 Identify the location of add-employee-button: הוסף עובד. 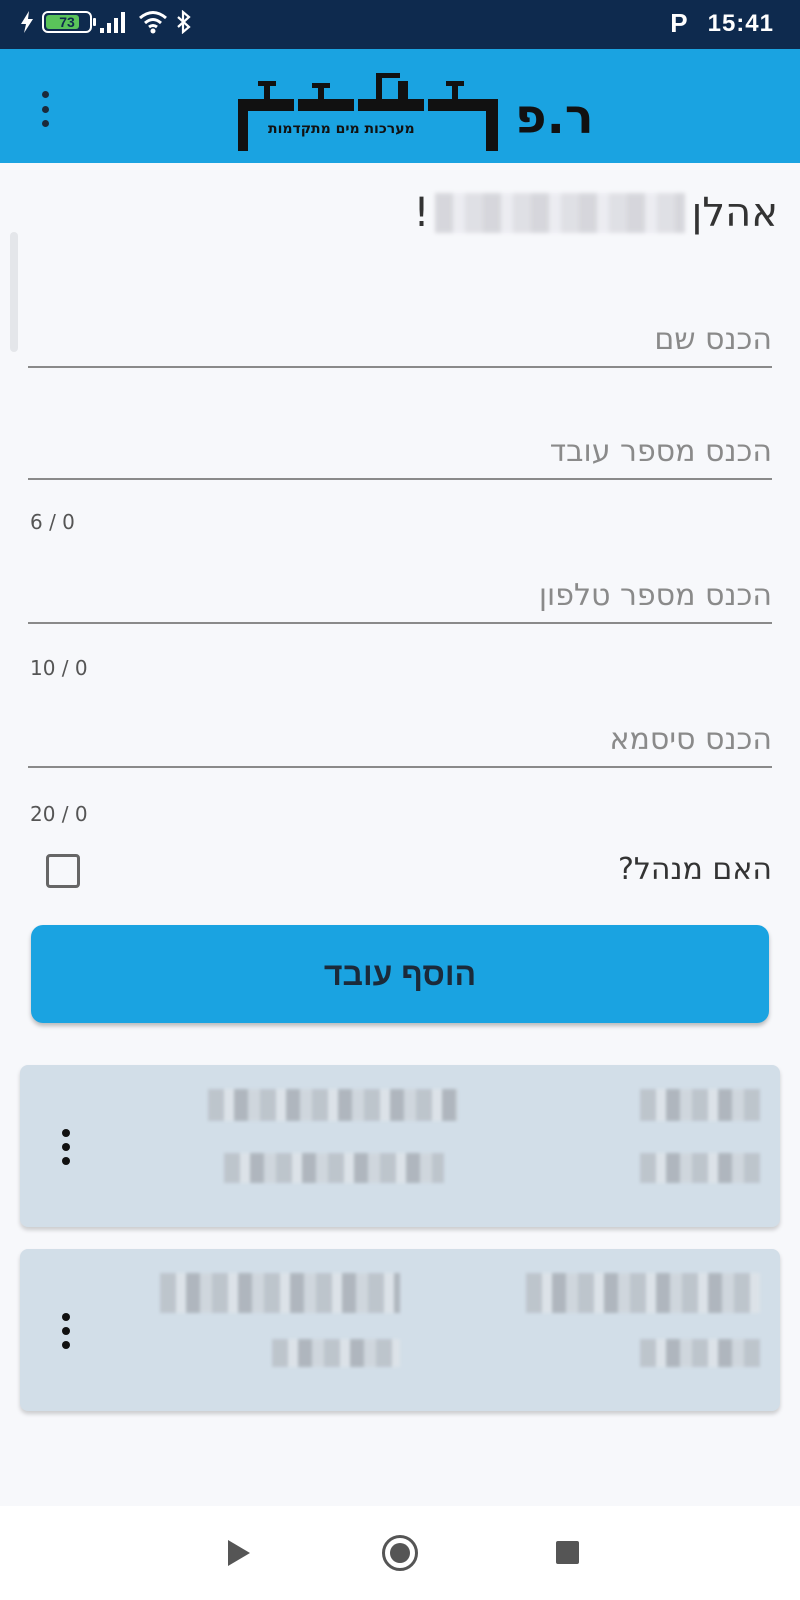
(400, 974).